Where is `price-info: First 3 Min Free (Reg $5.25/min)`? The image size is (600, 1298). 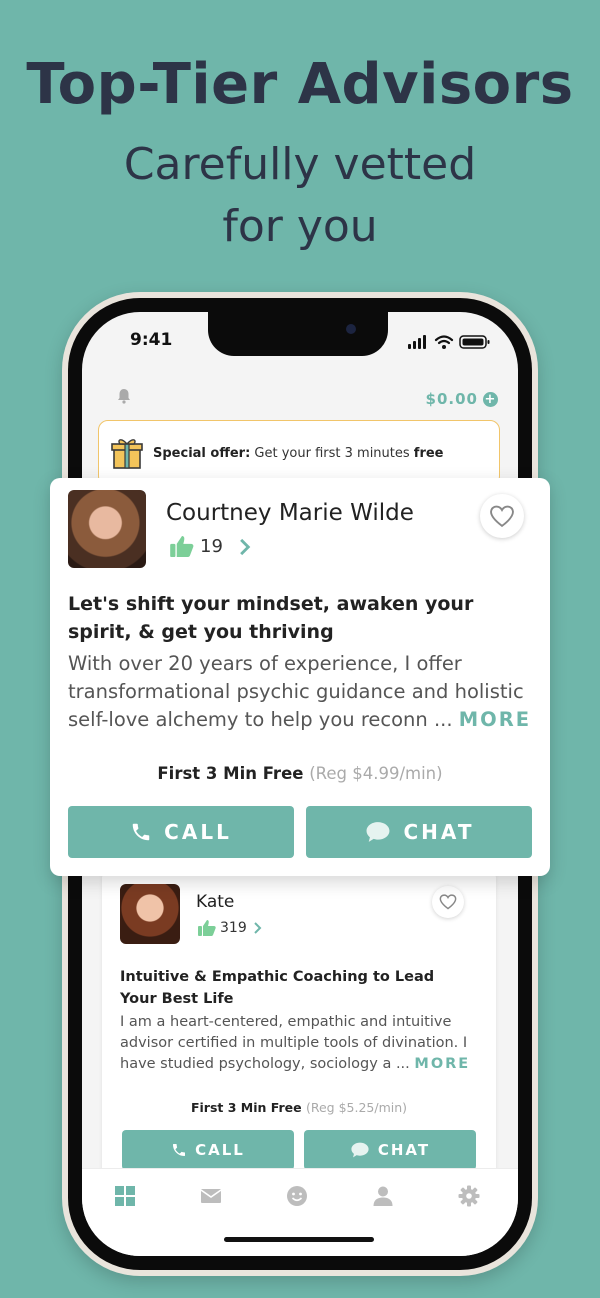
price-info: First 3 Min Free (Reg $5.25/min) is located at coordinates (299, 1107).